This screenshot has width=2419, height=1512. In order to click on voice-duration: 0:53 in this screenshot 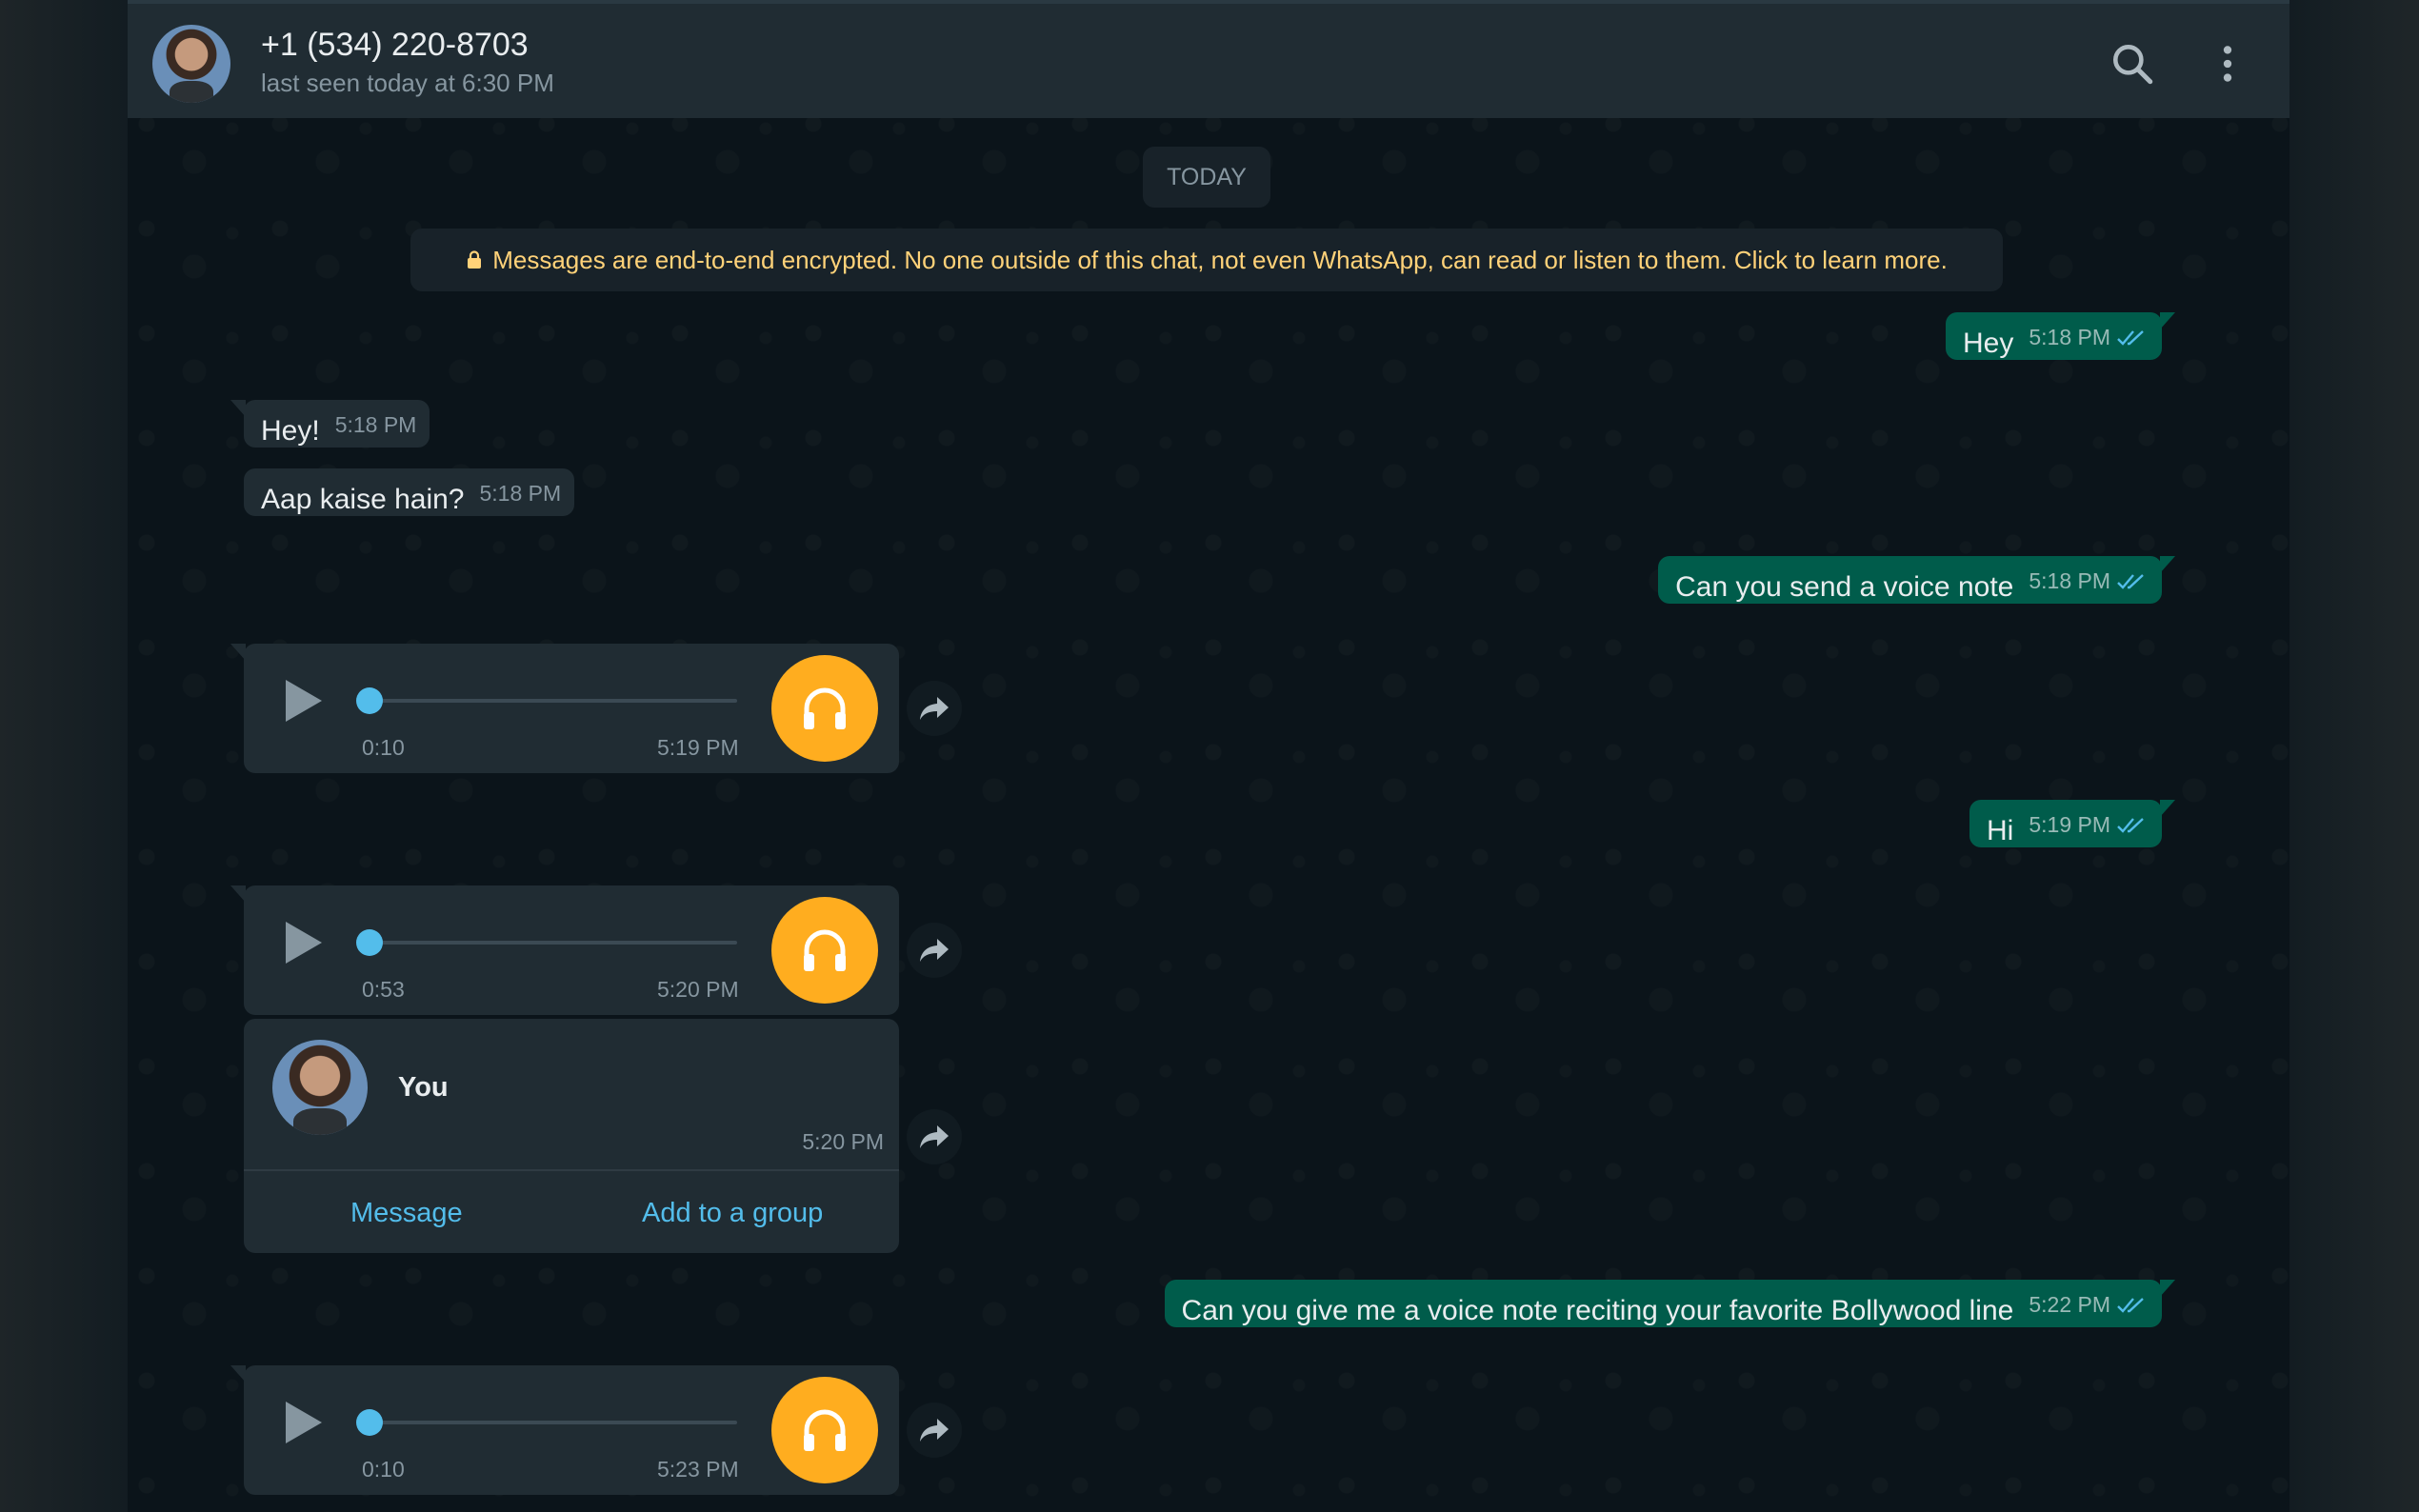, I will do `click(383, 989)`.